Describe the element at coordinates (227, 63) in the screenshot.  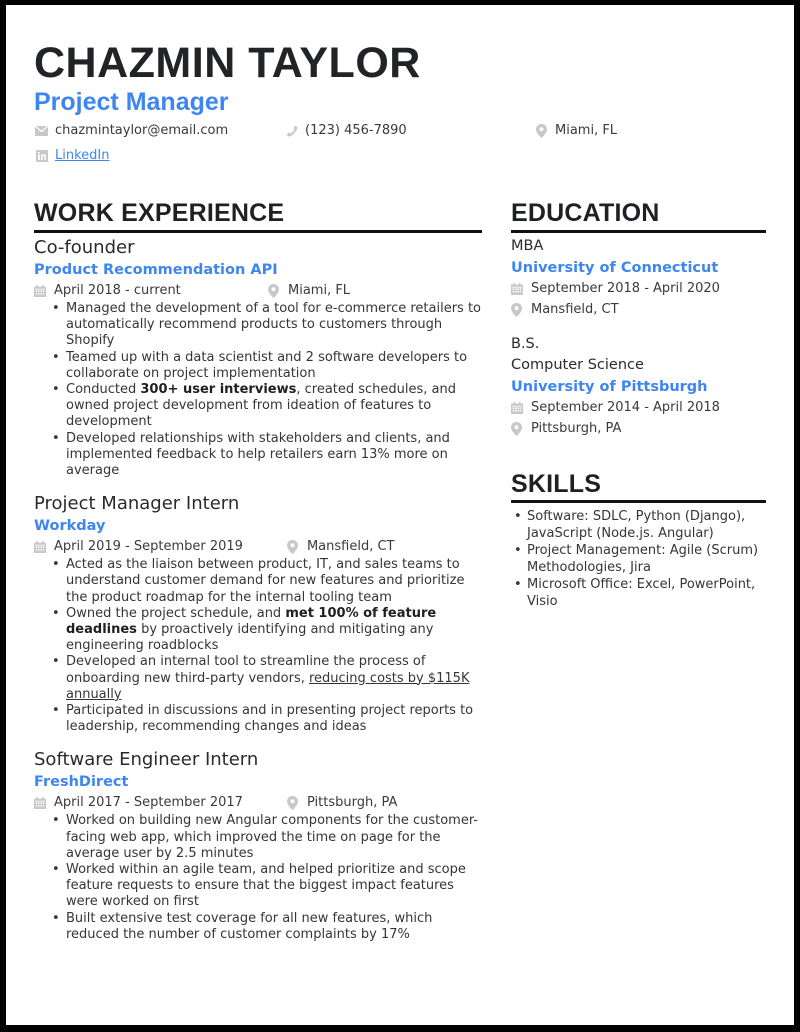
I see `candidate-name: CHAZMIN TAYLOR` at that location.